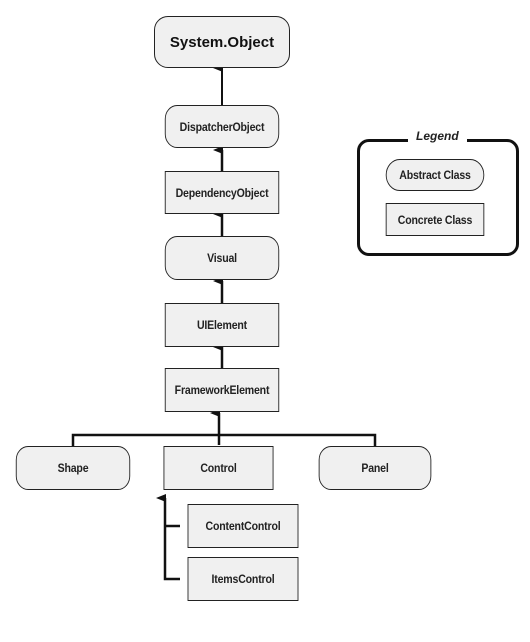  Describe the element at coordinates (243, 526) in the screenshot. I see `node-content-control: ContentControl` at that location.